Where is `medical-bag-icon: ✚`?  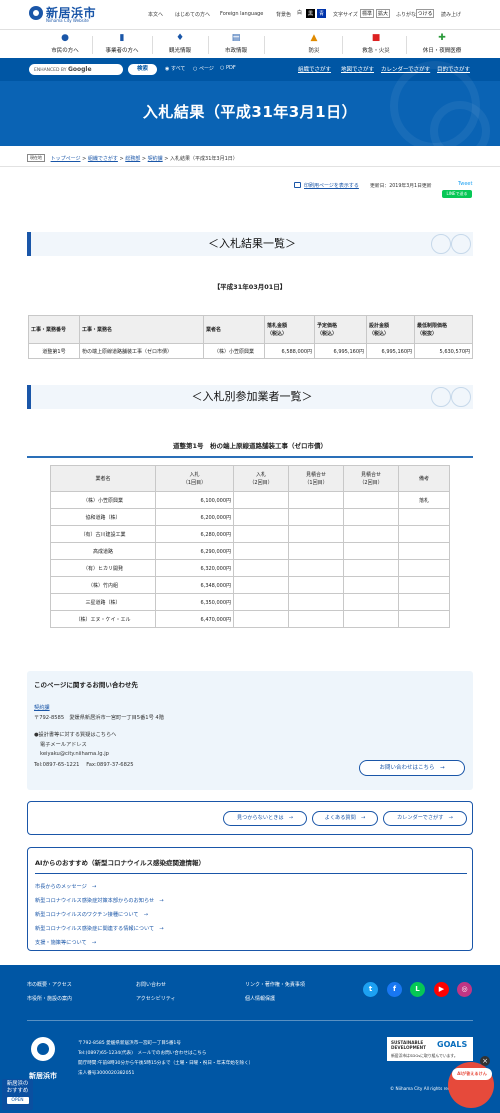 medical-bag-icon: ✚ is located at coordinates (442, 38).